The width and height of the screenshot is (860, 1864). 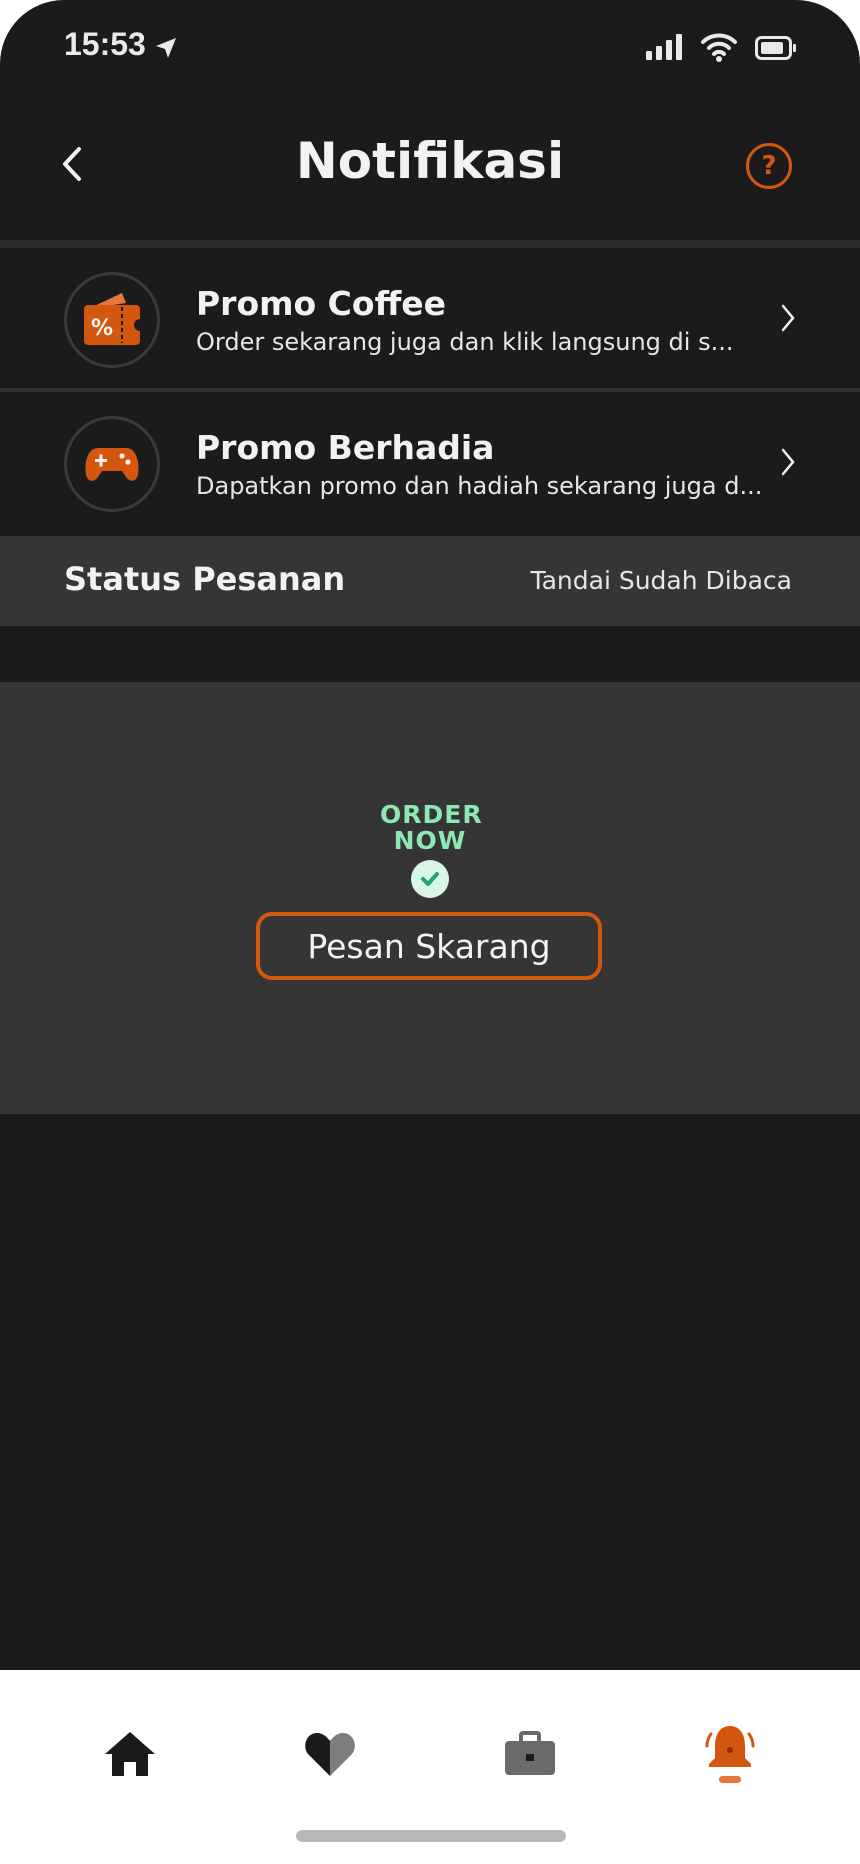 I want to click on order-status-section-header: Status Pesanan Tandai Sudah Dibaca, so click(x=430, y=581).